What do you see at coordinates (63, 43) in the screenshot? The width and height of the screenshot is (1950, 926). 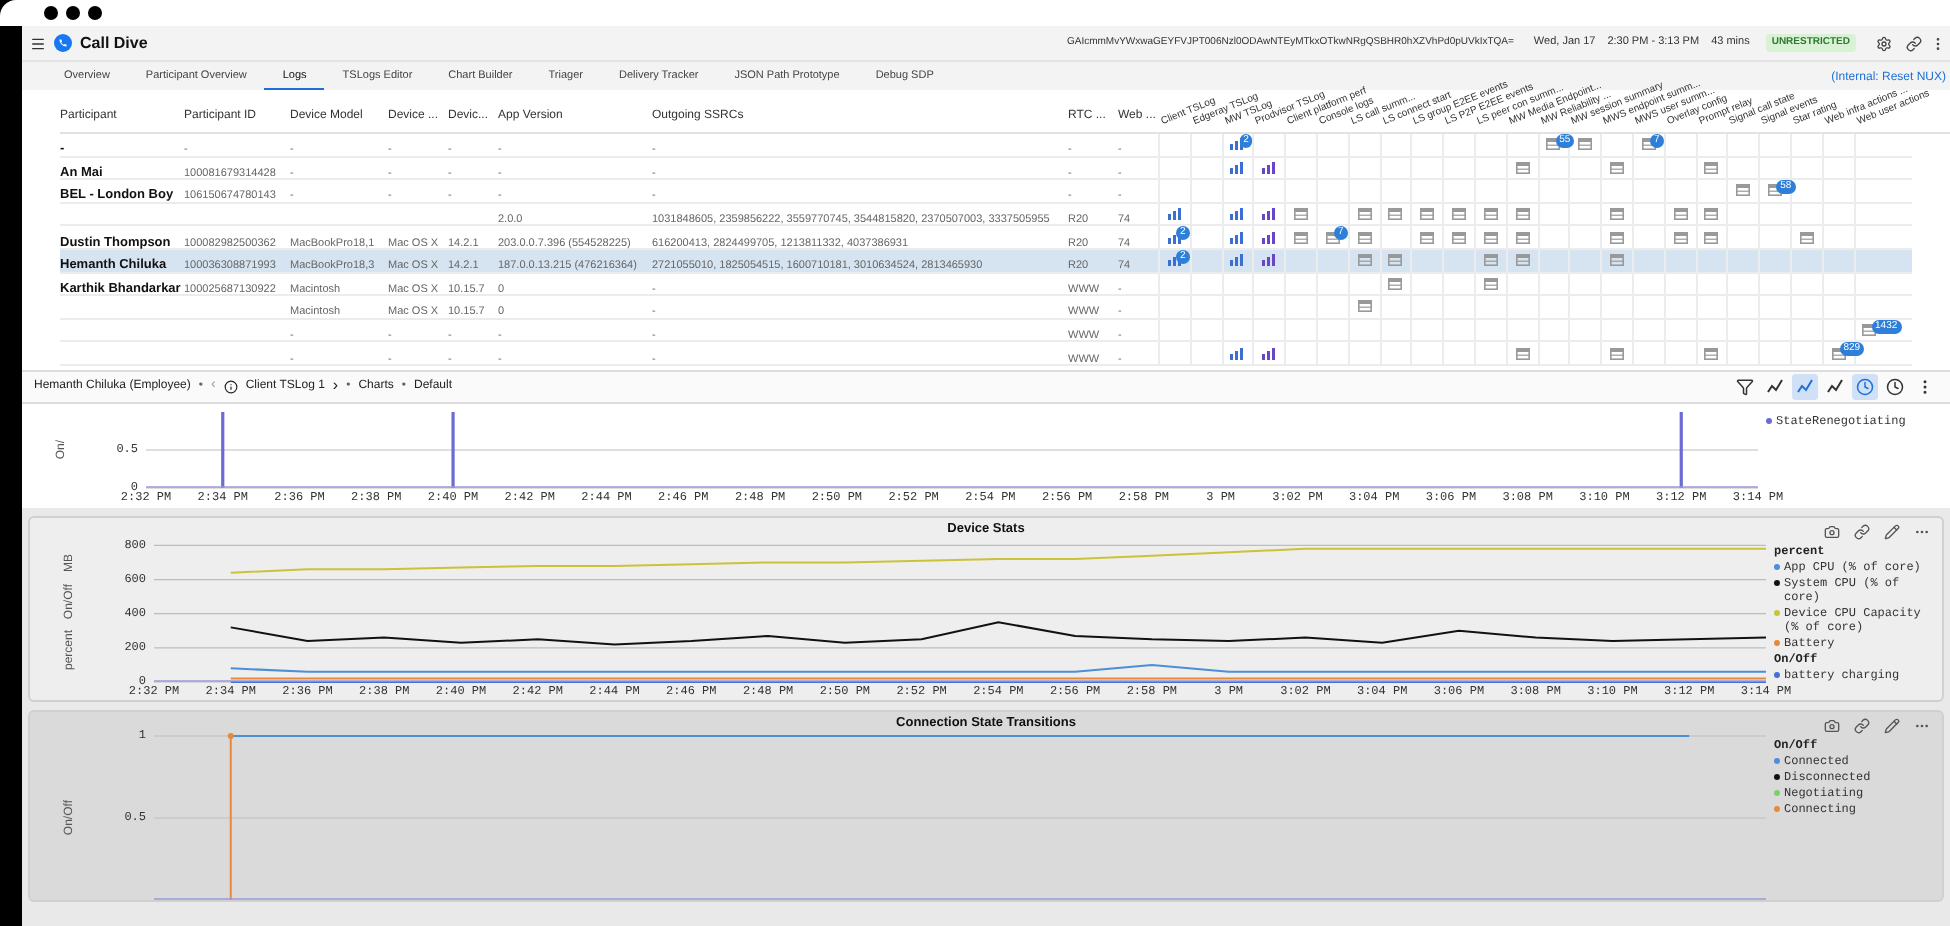 I see `phone-logo-icon` at bounding box center [63, 43].